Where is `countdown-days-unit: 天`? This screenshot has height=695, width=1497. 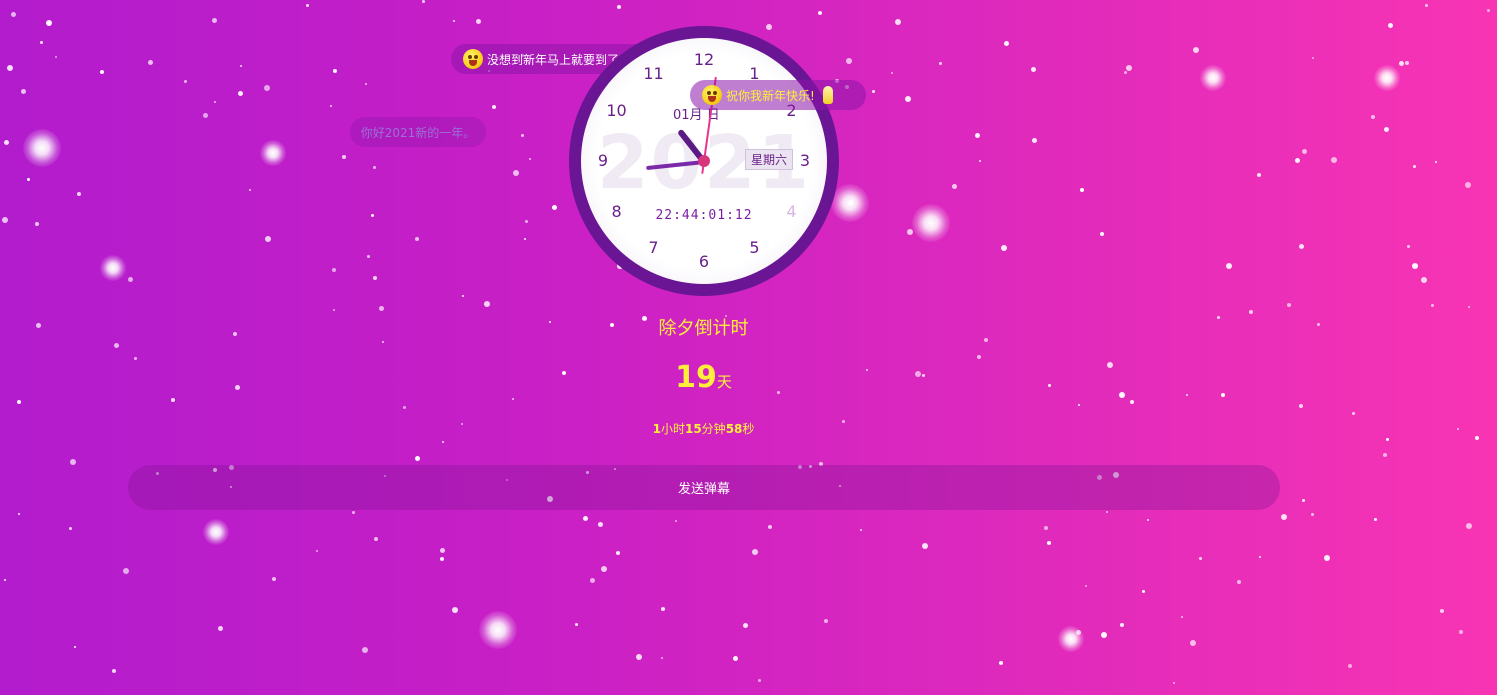 countdown-days-unit: 天 is located at coordinates (724, 382).